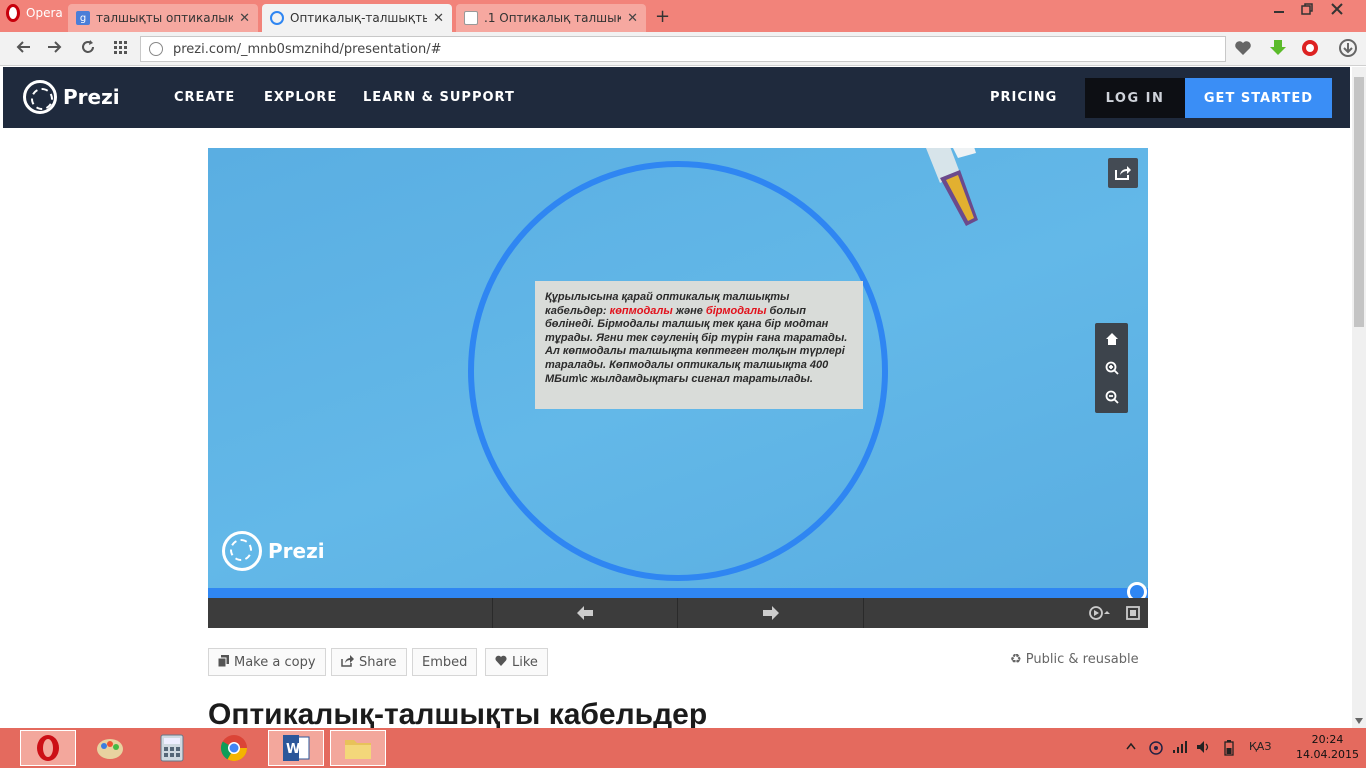  I want to click on adblock-icon, so click(1310, 48).